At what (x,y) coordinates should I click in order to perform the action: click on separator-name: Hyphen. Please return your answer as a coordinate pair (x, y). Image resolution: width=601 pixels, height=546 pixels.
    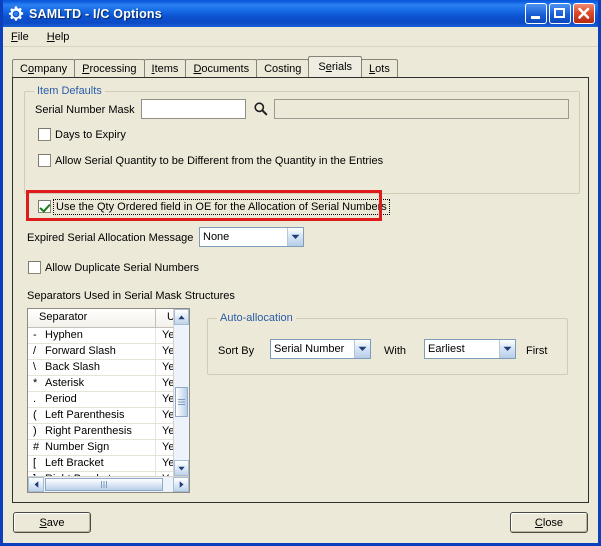
    Looking at the image, I should click on (64, 335).